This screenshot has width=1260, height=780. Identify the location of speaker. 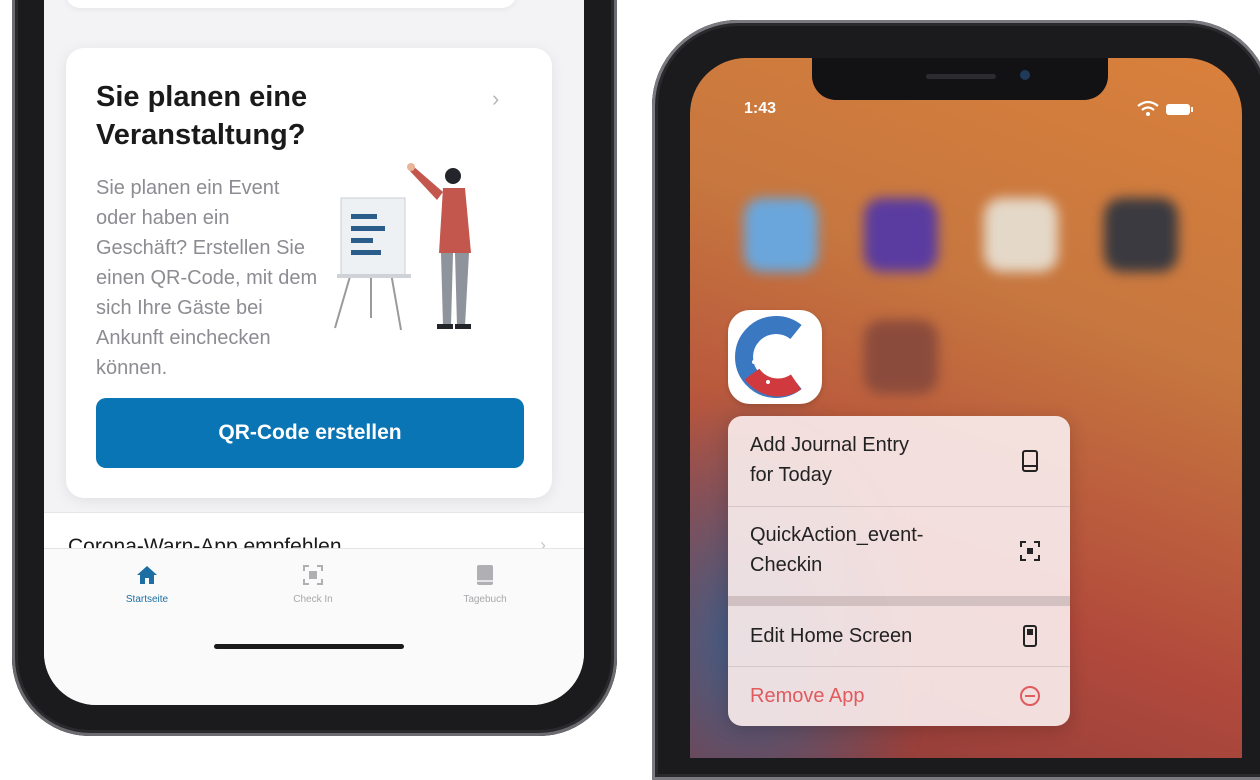
(961, 76).